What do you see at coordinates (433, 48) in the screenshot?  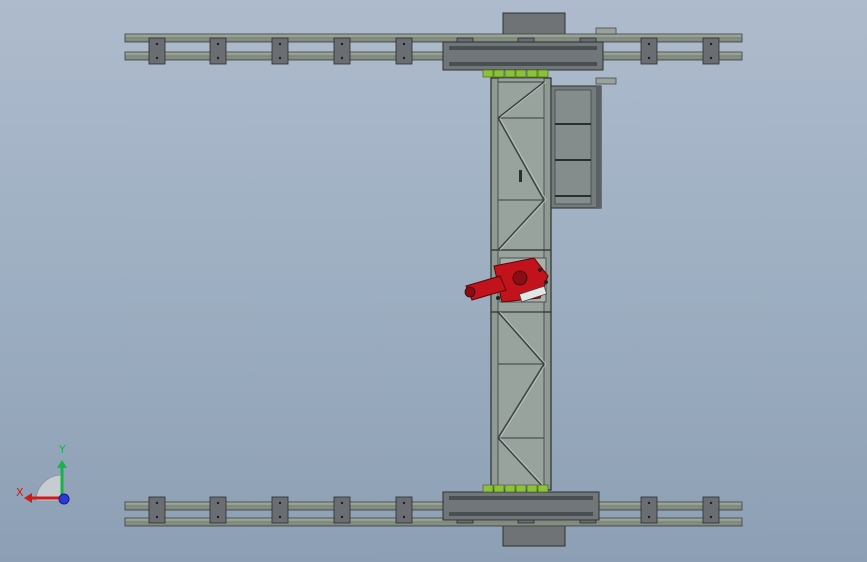 I see `top-rail-assembly` at bounding box center [433, 48].